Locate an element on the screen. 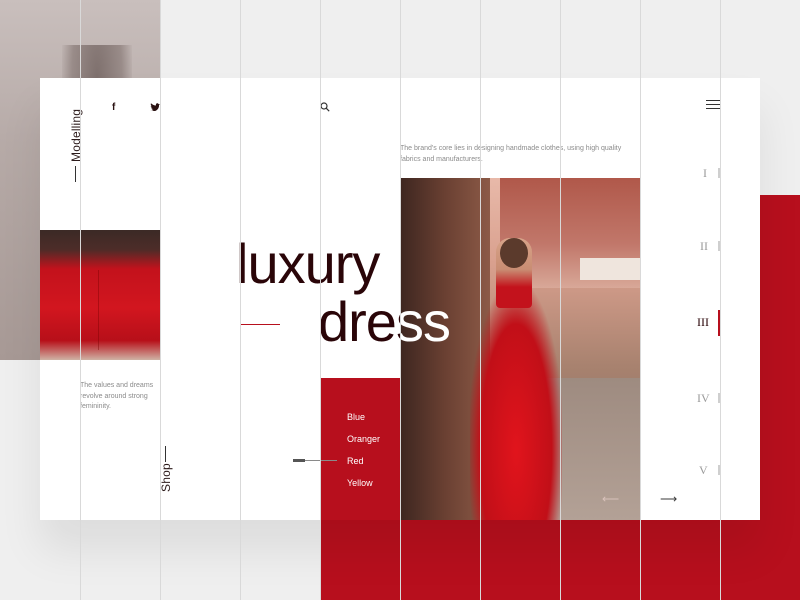  slide-nav-2: II is located at coordinates (704, 246).